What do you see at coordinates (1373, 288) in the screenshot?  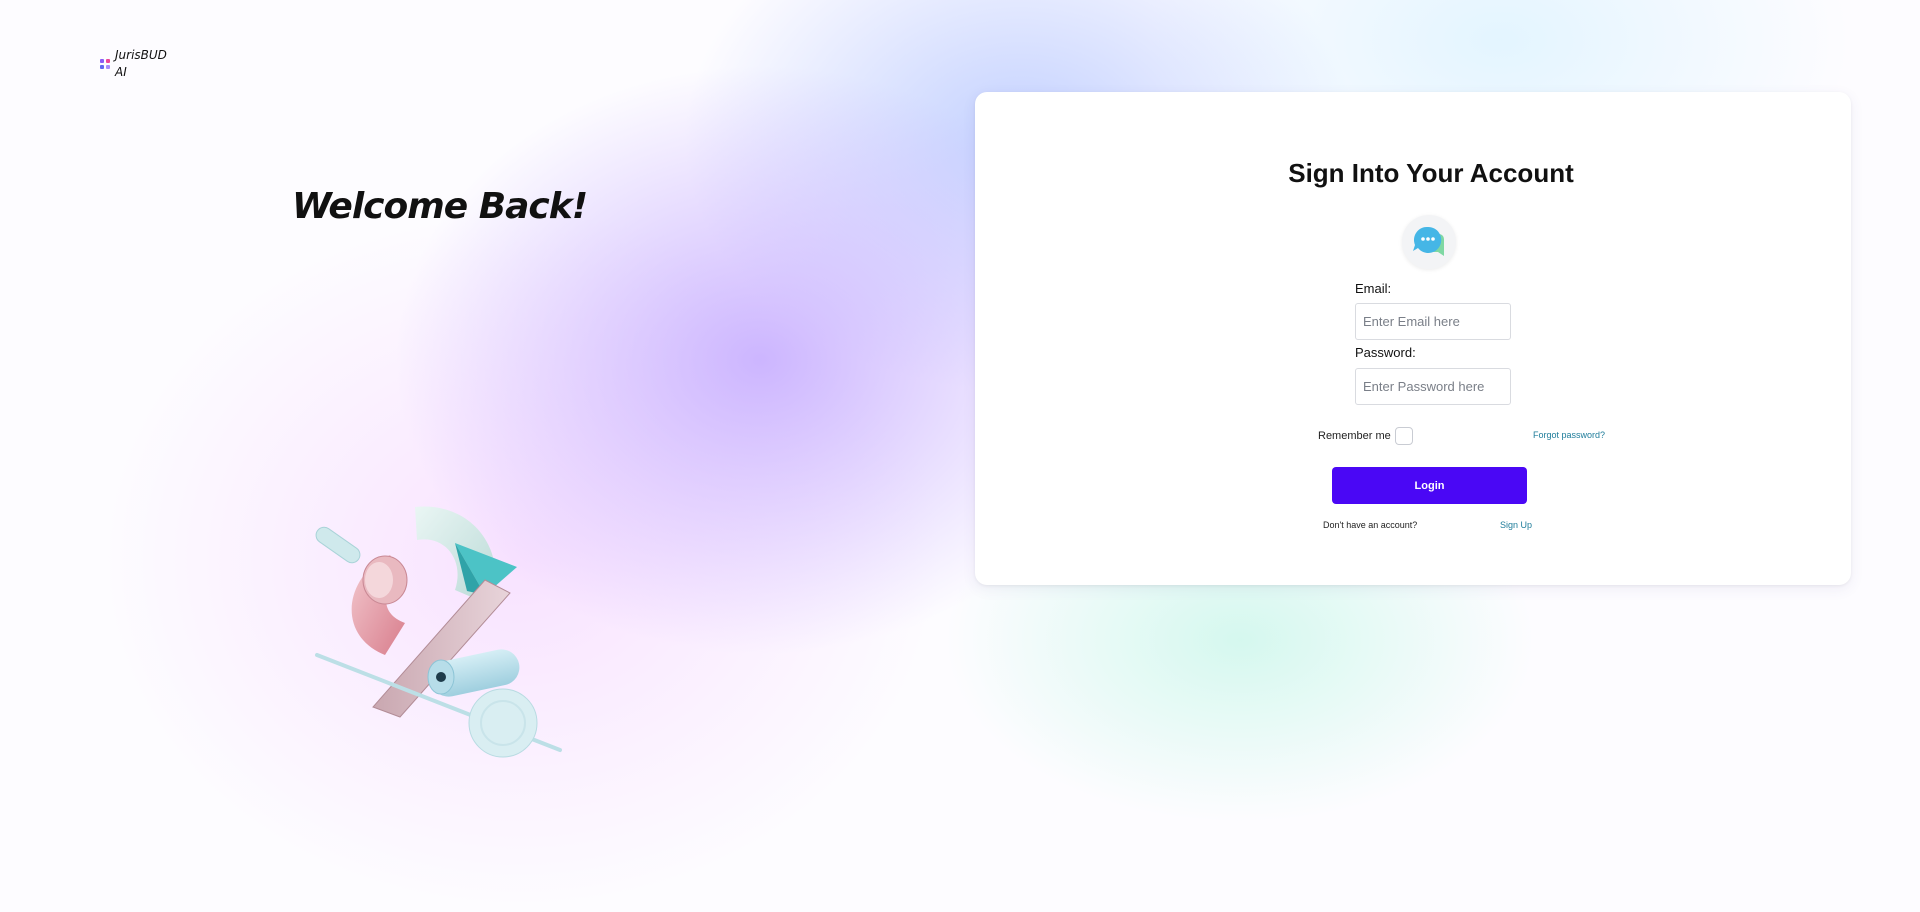 I see `email-label: Email:` at bounding box center [1373, 288].